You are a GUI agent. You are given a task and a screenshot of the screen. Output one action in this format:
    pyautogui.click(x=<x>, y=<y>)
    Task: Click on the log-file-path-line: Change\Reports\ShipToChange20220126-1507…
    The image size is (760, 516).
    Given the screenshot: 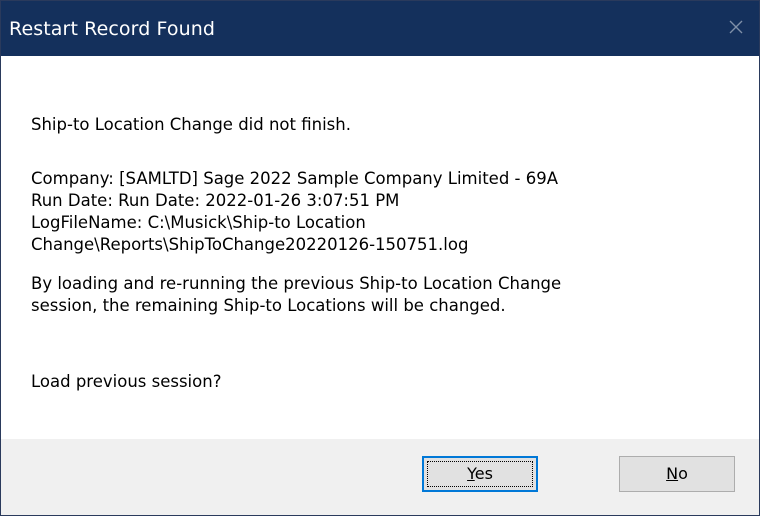 What is the action you would take?
    pyautogui.click(x=250, y=244)
    